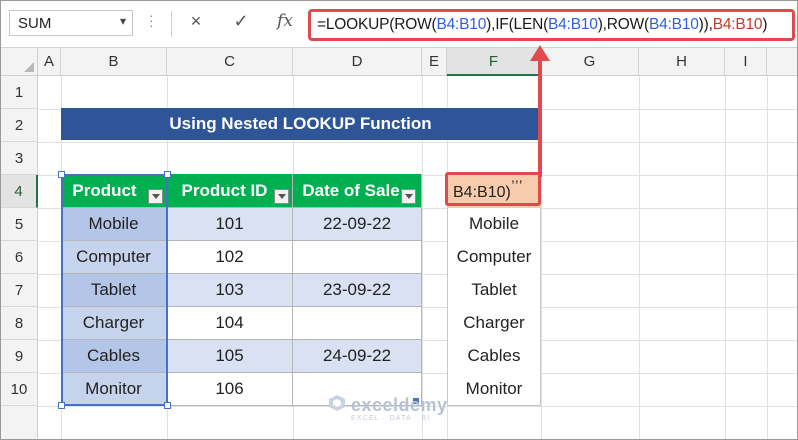  What do you see at coordinates (224, 190) in the screenshot?
I see `header-label: Product ID` at bounding box center [224, 190].